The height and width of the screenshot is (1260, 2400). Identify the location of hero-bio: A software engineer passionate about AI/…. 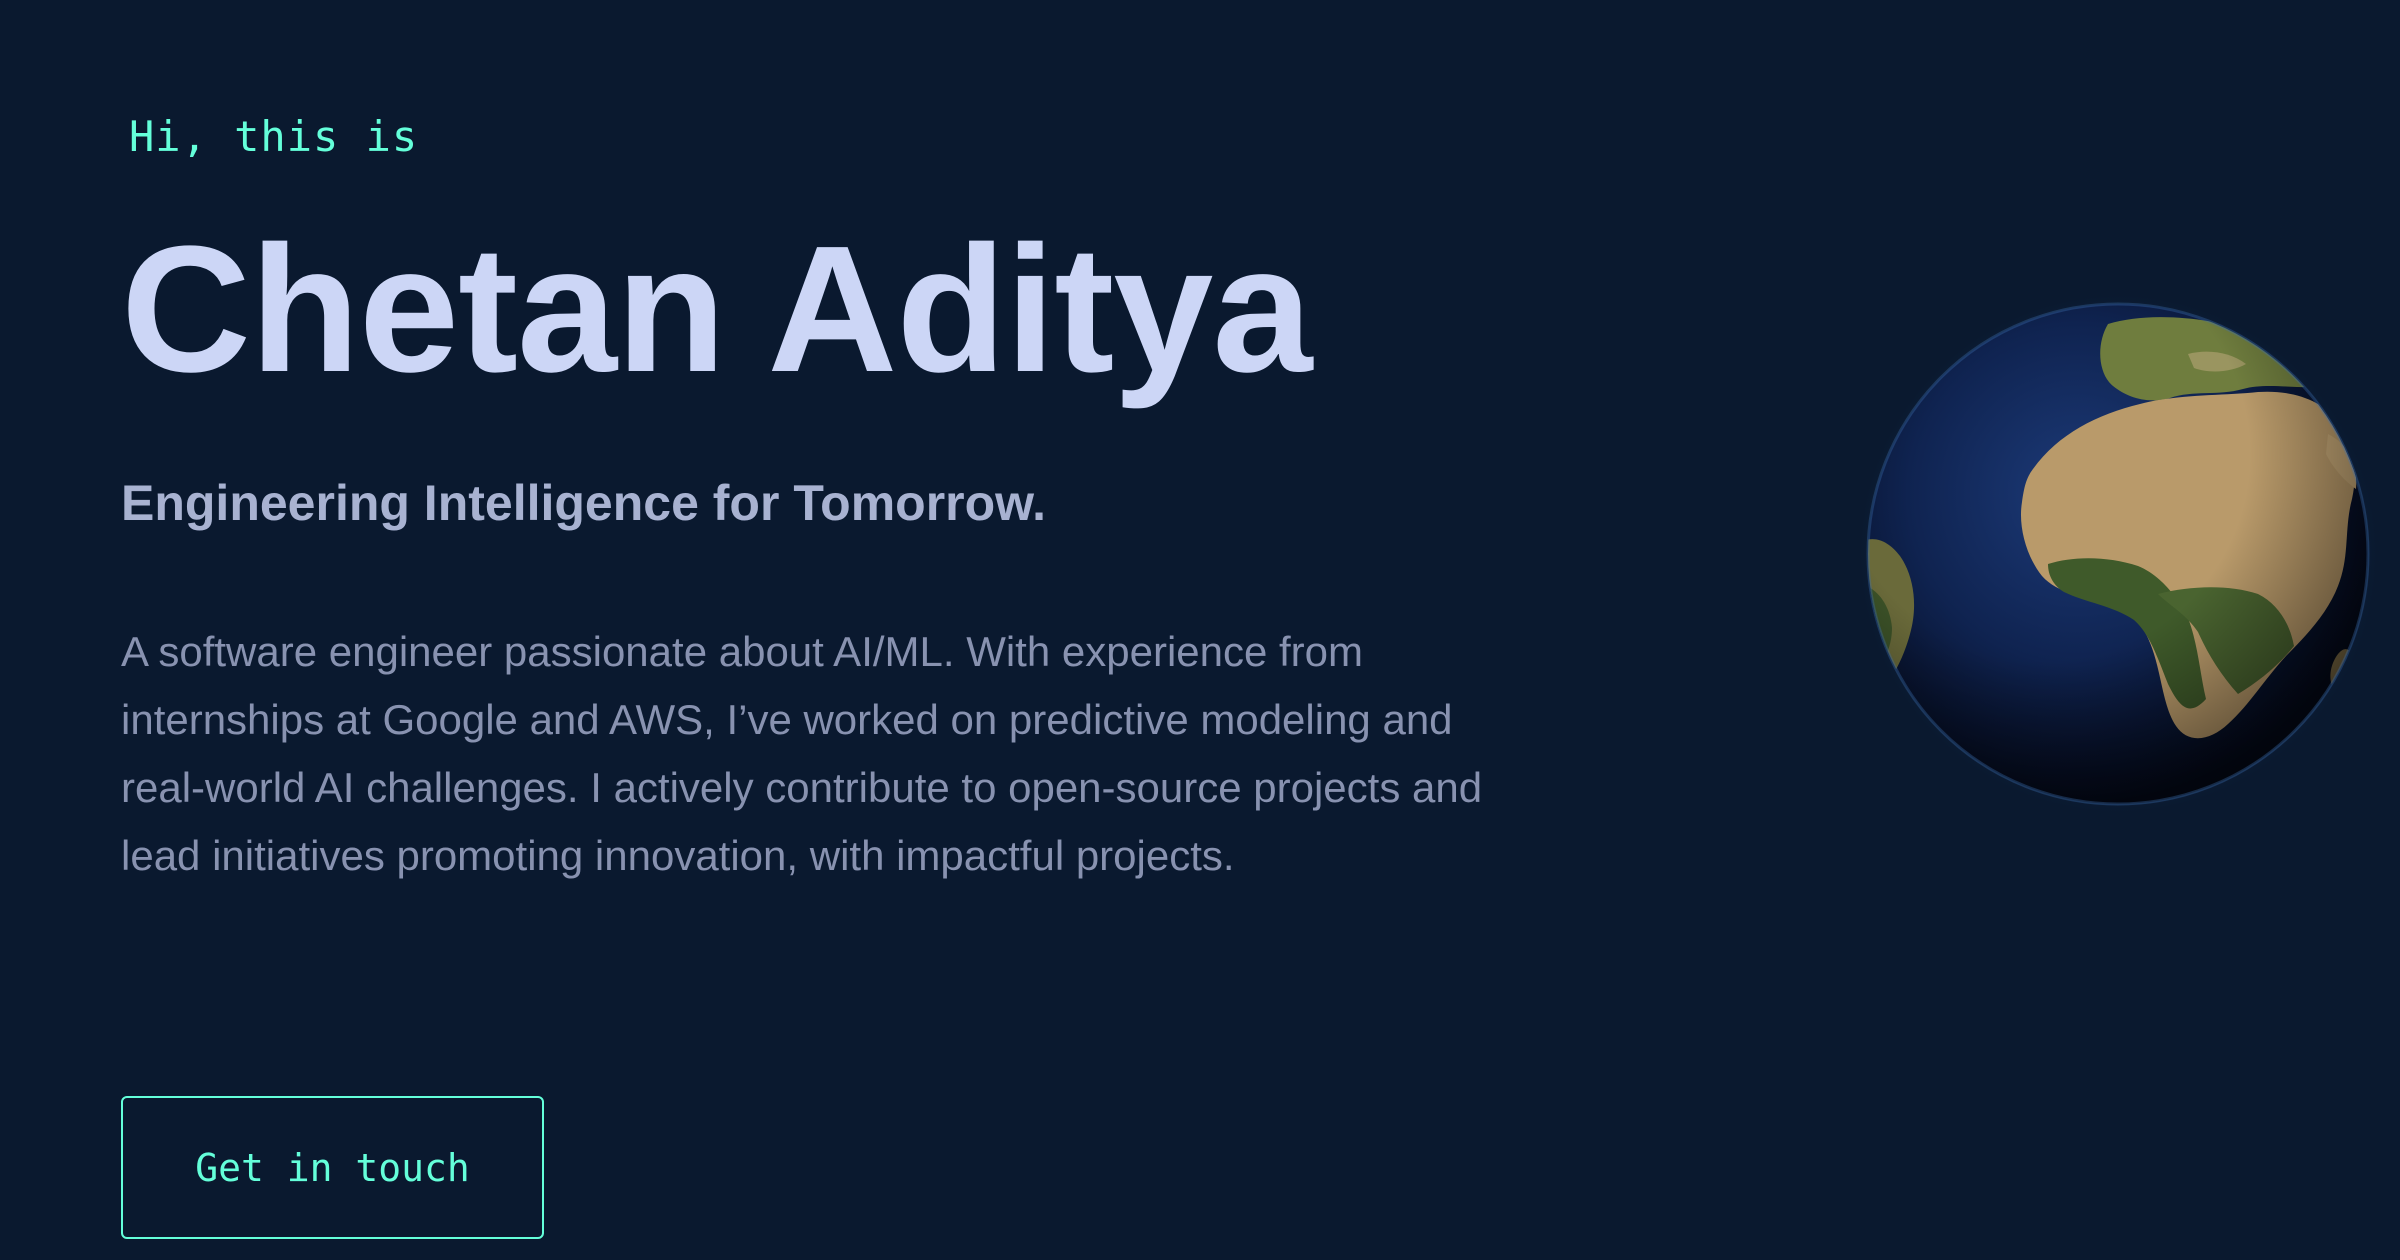
(802, 753).